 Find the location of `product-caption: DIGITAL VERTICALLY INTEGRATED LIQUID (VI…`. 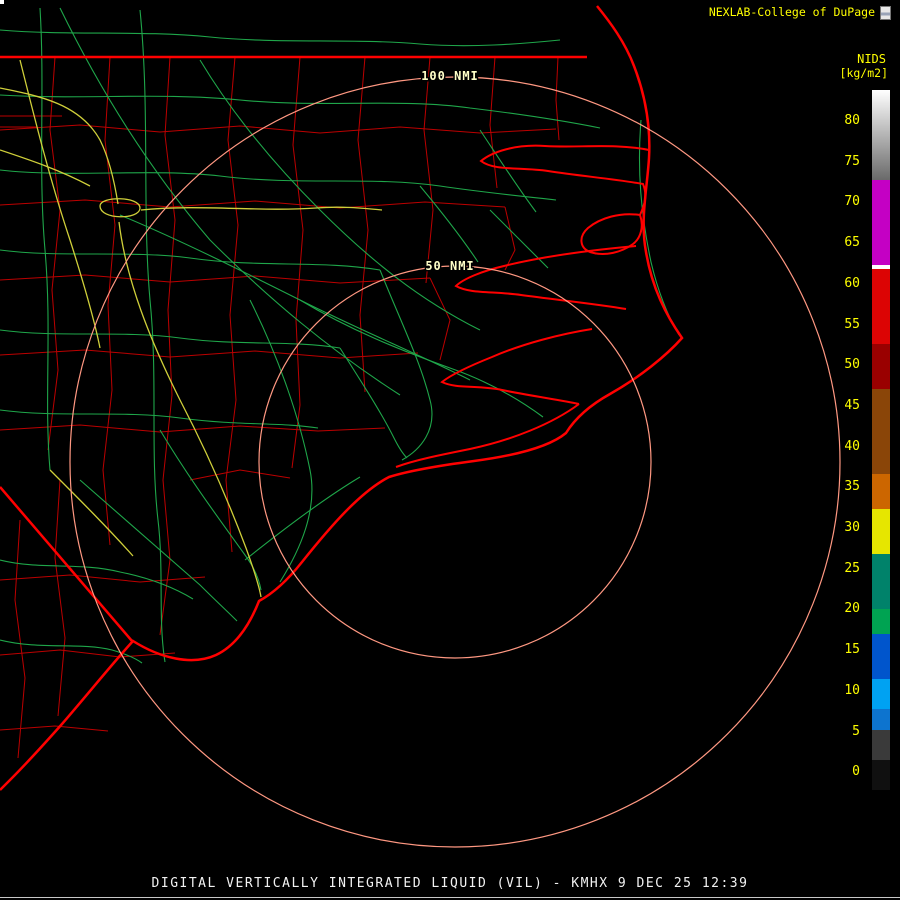

product-caption: DIGITAL VERTICALLY INTEGRATED LIQUID (VI… is located at coordinates (450, 883).